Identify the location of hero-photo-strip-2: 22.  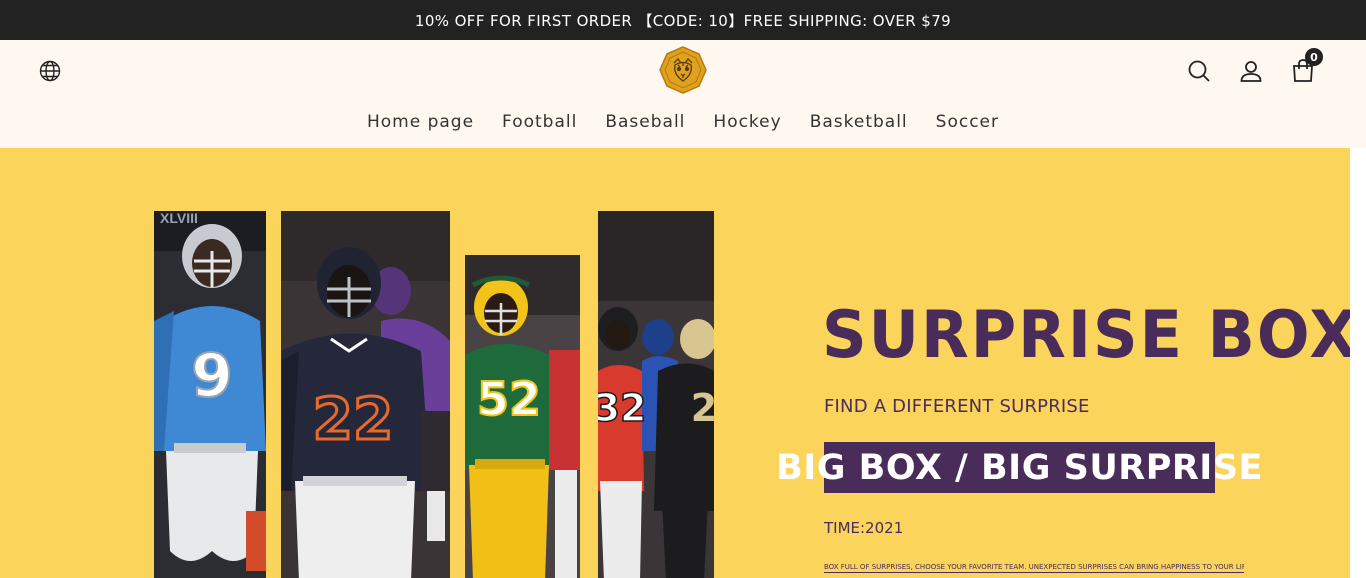
(365, 394).